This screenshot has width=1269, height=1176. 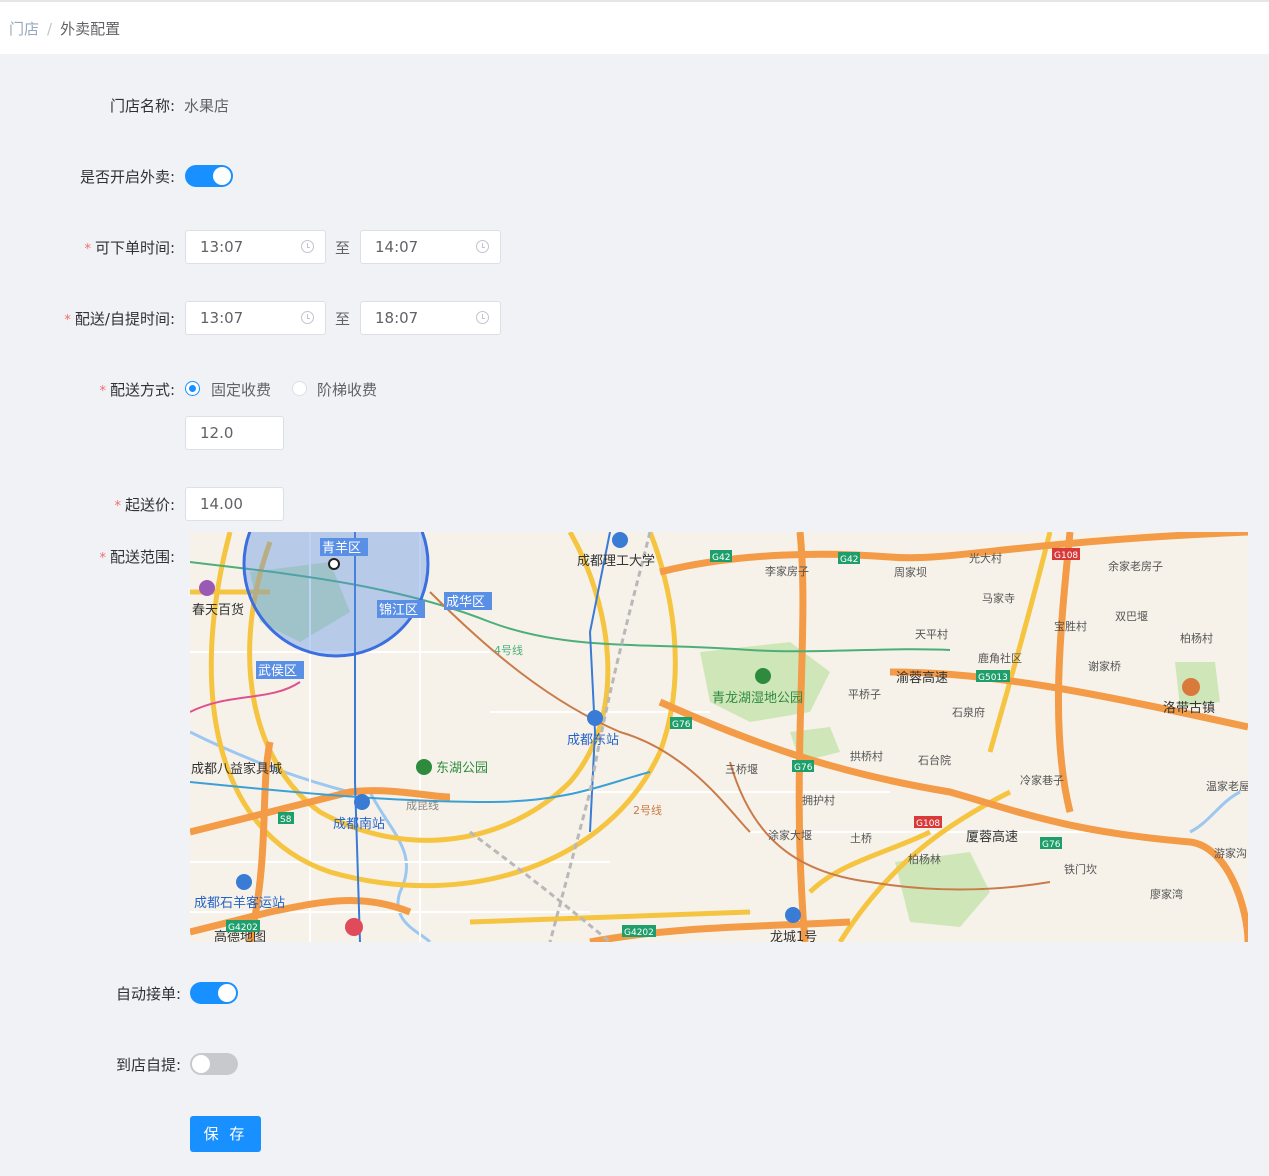 I want to click on order-time-end-picker: 14:07, so click(x=430, y=247).